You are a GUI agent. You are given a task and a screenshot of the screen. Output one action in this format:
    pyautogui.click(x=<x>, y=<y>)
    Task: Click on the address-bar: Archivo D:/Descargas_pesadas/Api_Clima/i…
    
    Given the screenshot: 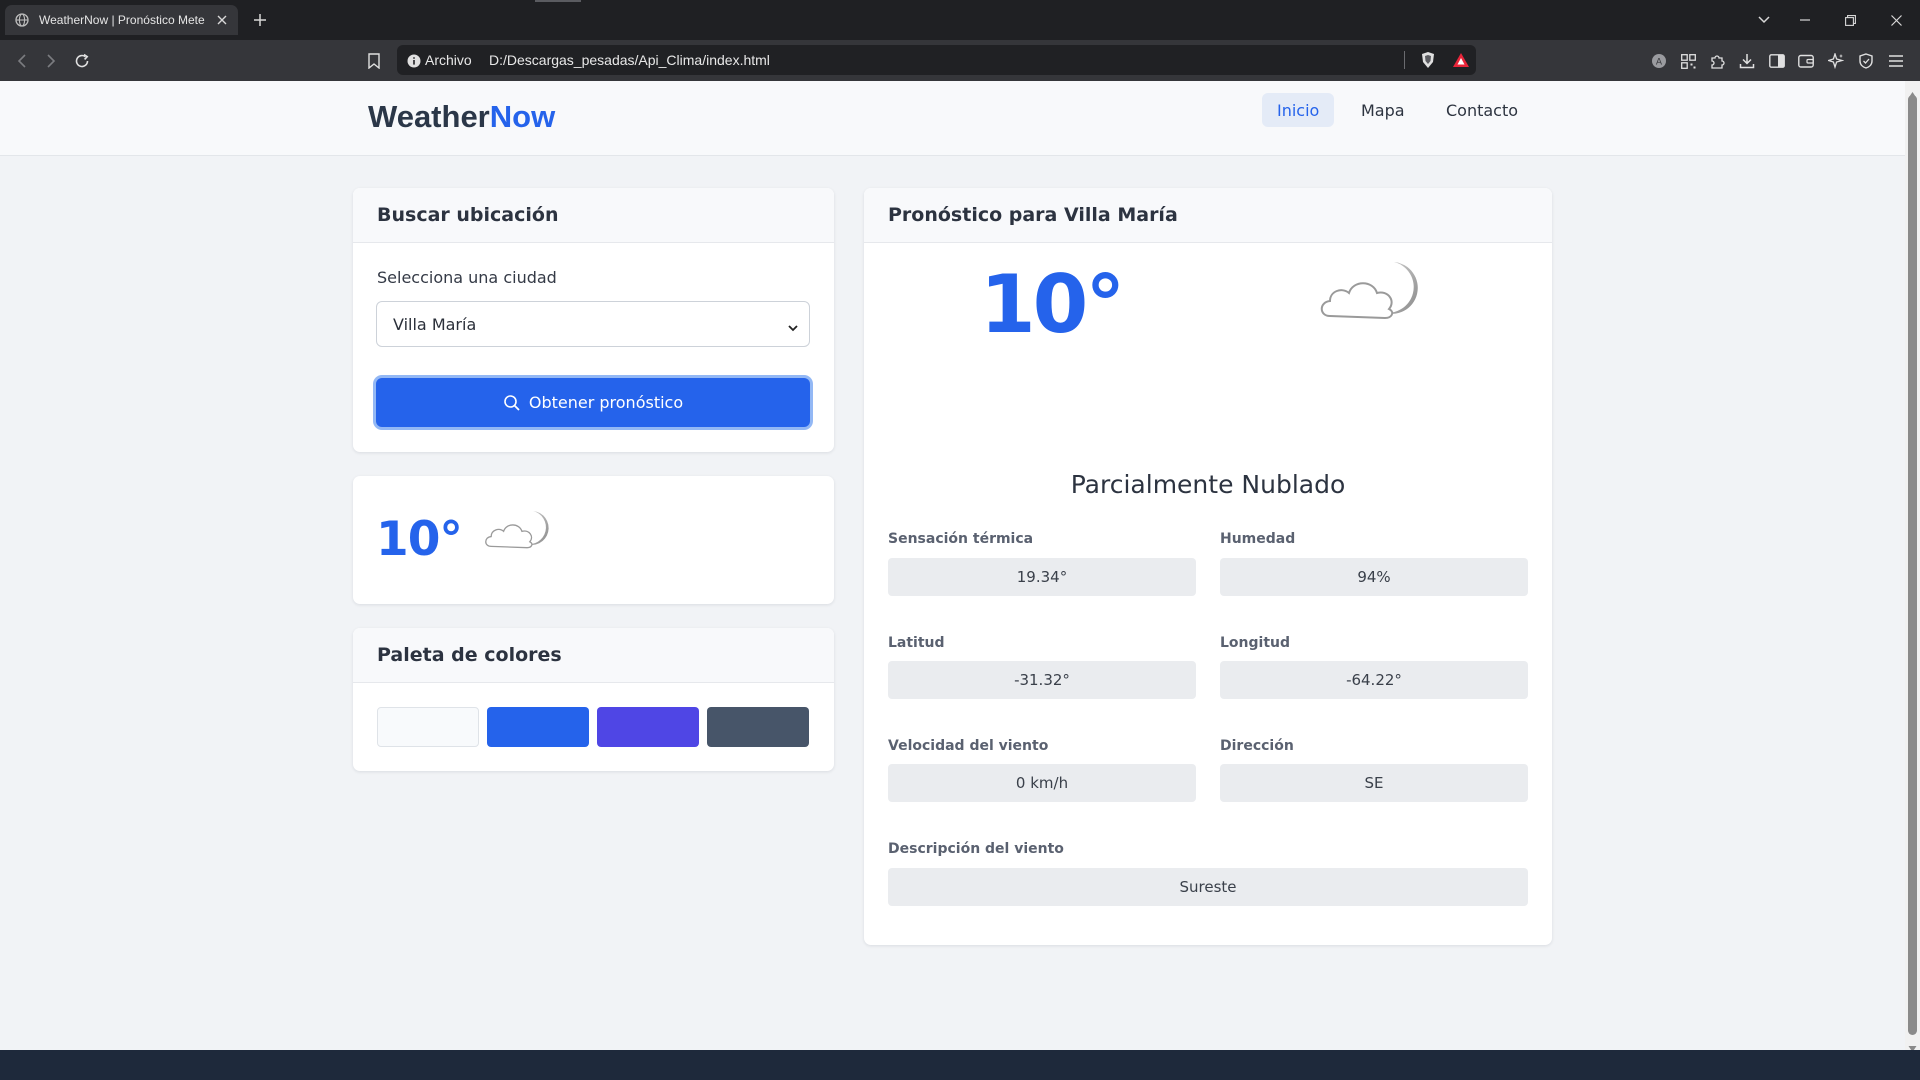 What is the action you would take?
    pyautogui.click(x=936, y=60)
    